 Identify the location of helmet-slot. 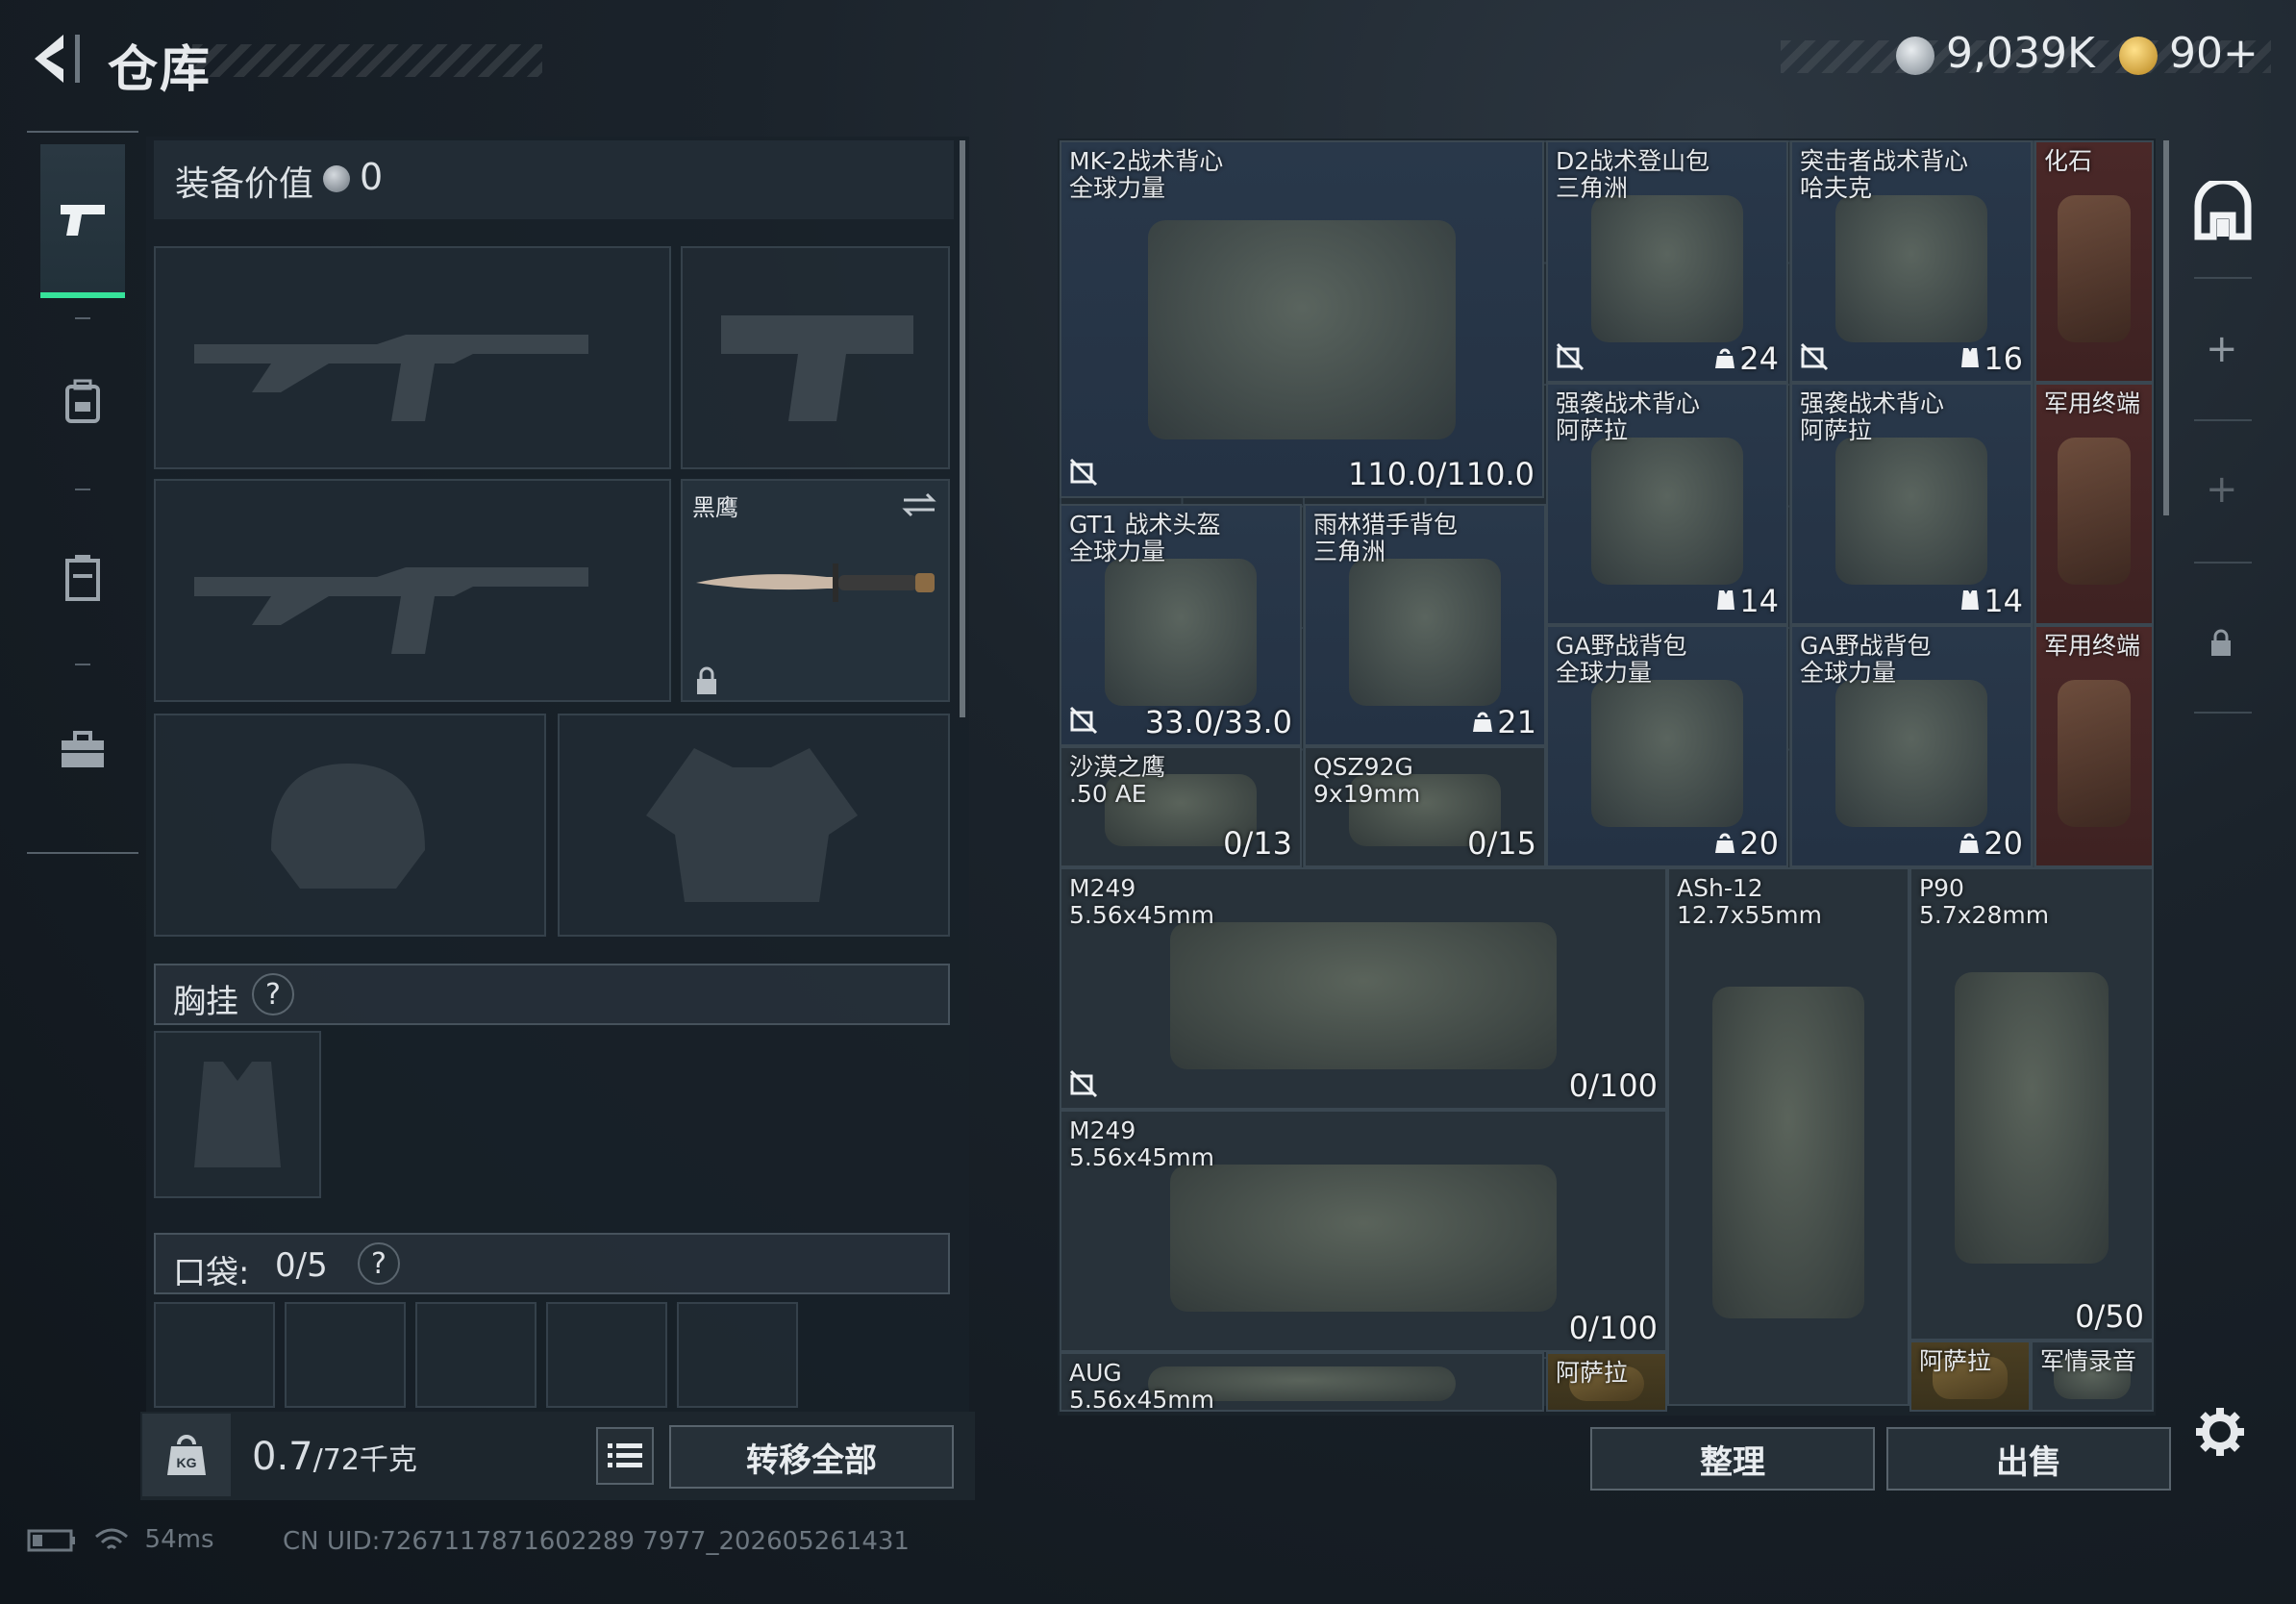
(350, 825).